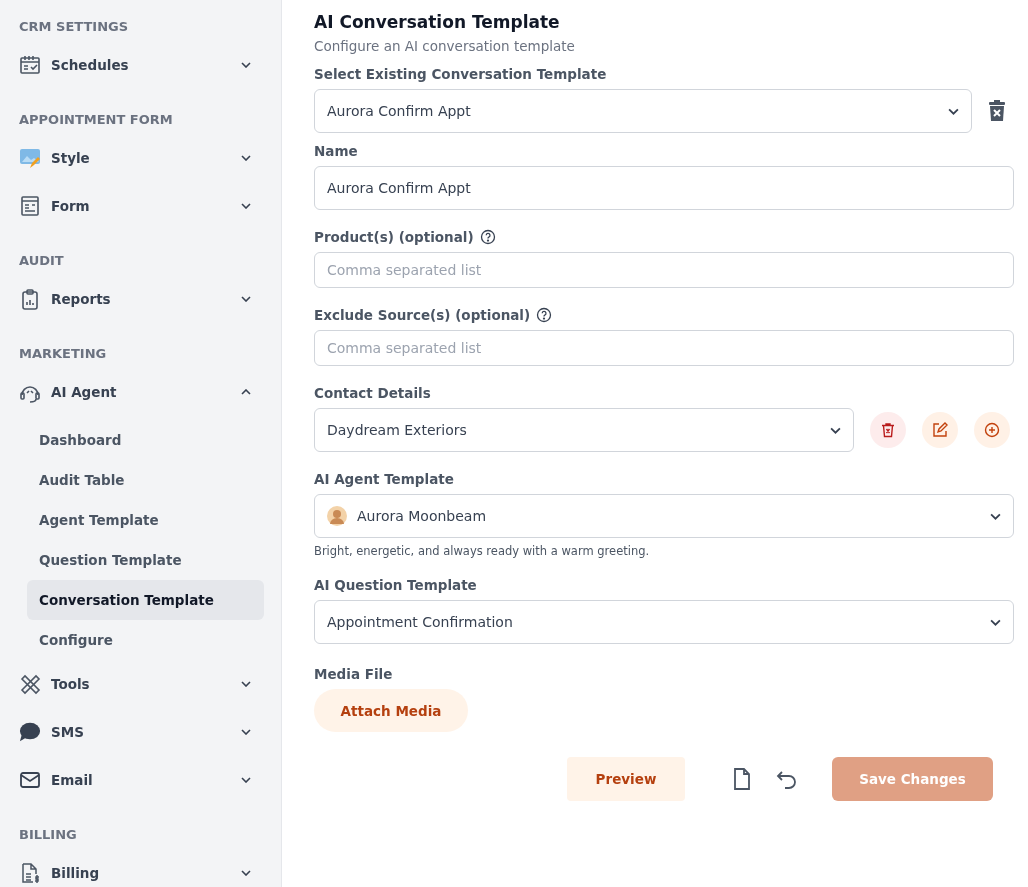 The image size is (1028, 887). Describe the element at coordinates (68, 732) in the screenshot. I see `item-label: SMS` at that location.